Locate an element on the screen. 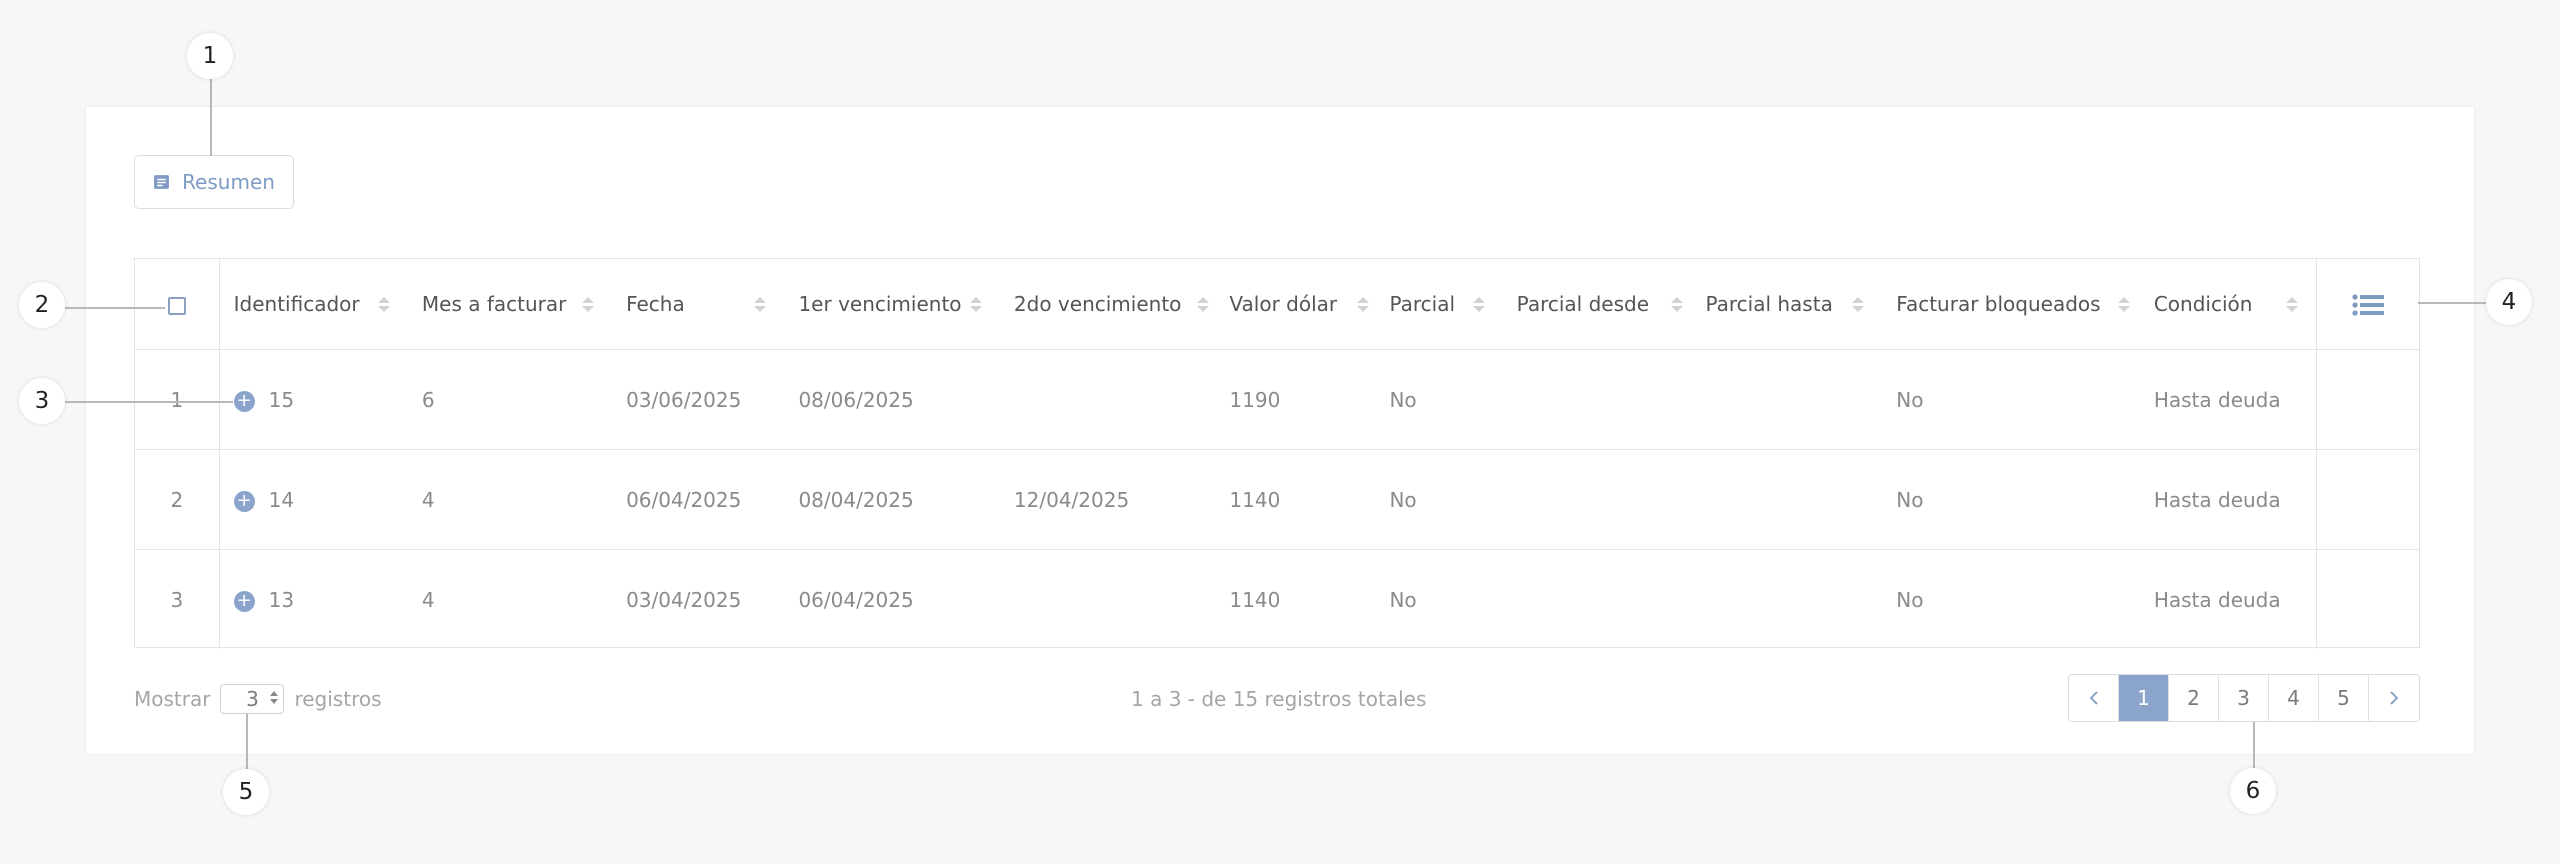 The width and height of the screenshot is (2560, 864). callout-3: 3 is located at coordinates (42, 401).